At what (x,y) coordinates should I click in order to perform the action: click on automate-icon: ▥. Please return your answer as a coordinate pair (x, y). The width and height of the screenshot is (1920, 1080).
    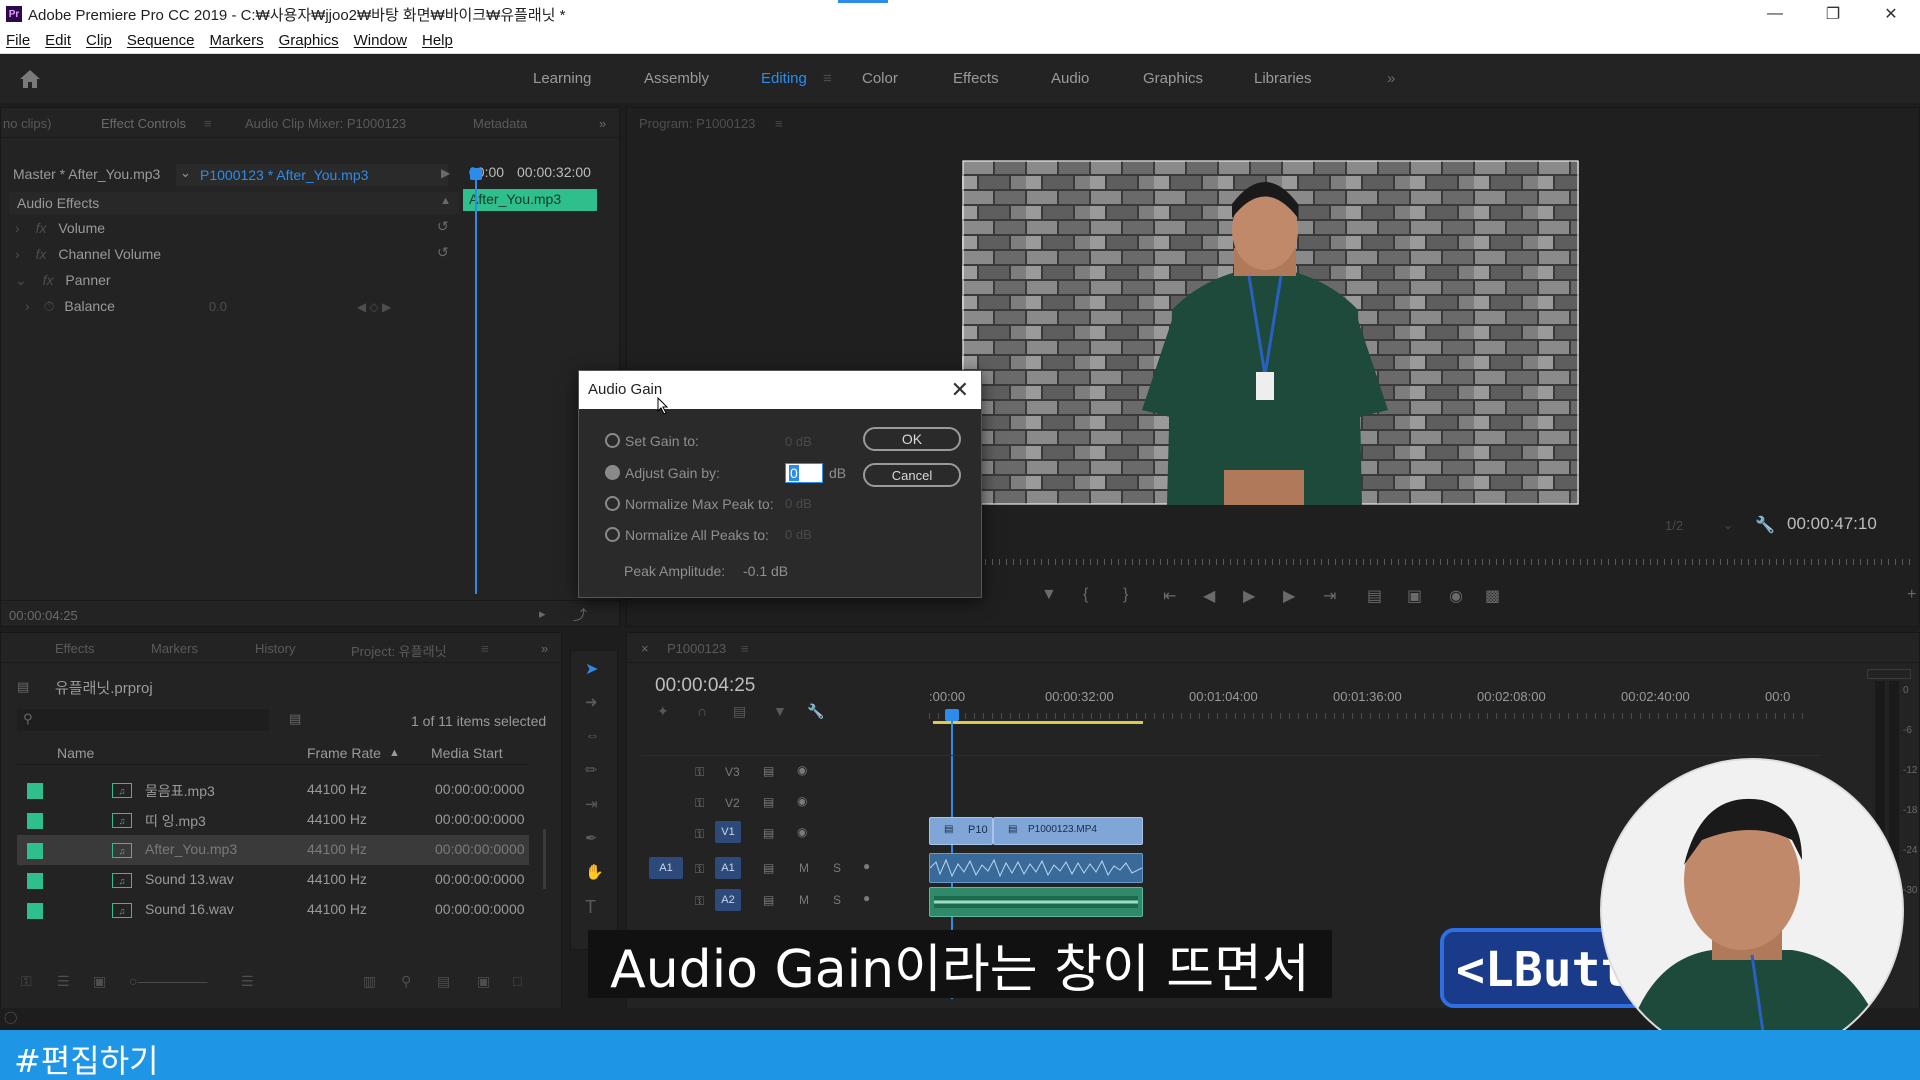
    Looking at the image, I should click on (369, 981).